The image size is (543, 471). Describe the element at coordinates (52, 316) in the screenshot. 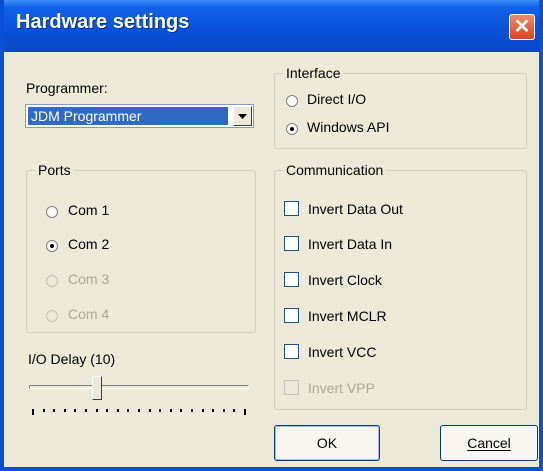

I see `radio-com4` at that location.